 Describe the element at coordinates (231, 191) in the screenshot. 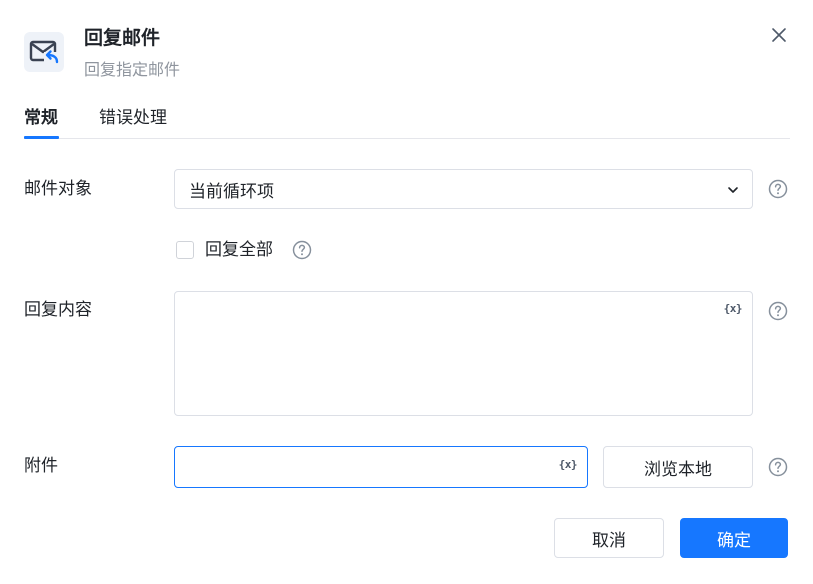

I see `mail-object-value: 当前循环项` at that location.